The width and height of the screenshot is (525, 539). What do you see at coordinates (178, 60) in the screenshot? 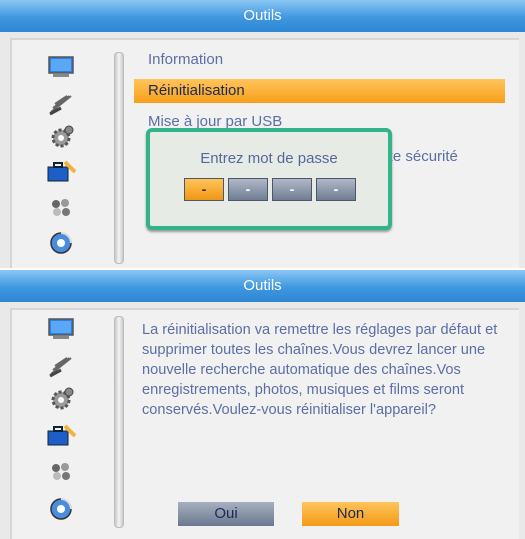
I see `menu-item-information: Information` at bounding box center [178, 60].